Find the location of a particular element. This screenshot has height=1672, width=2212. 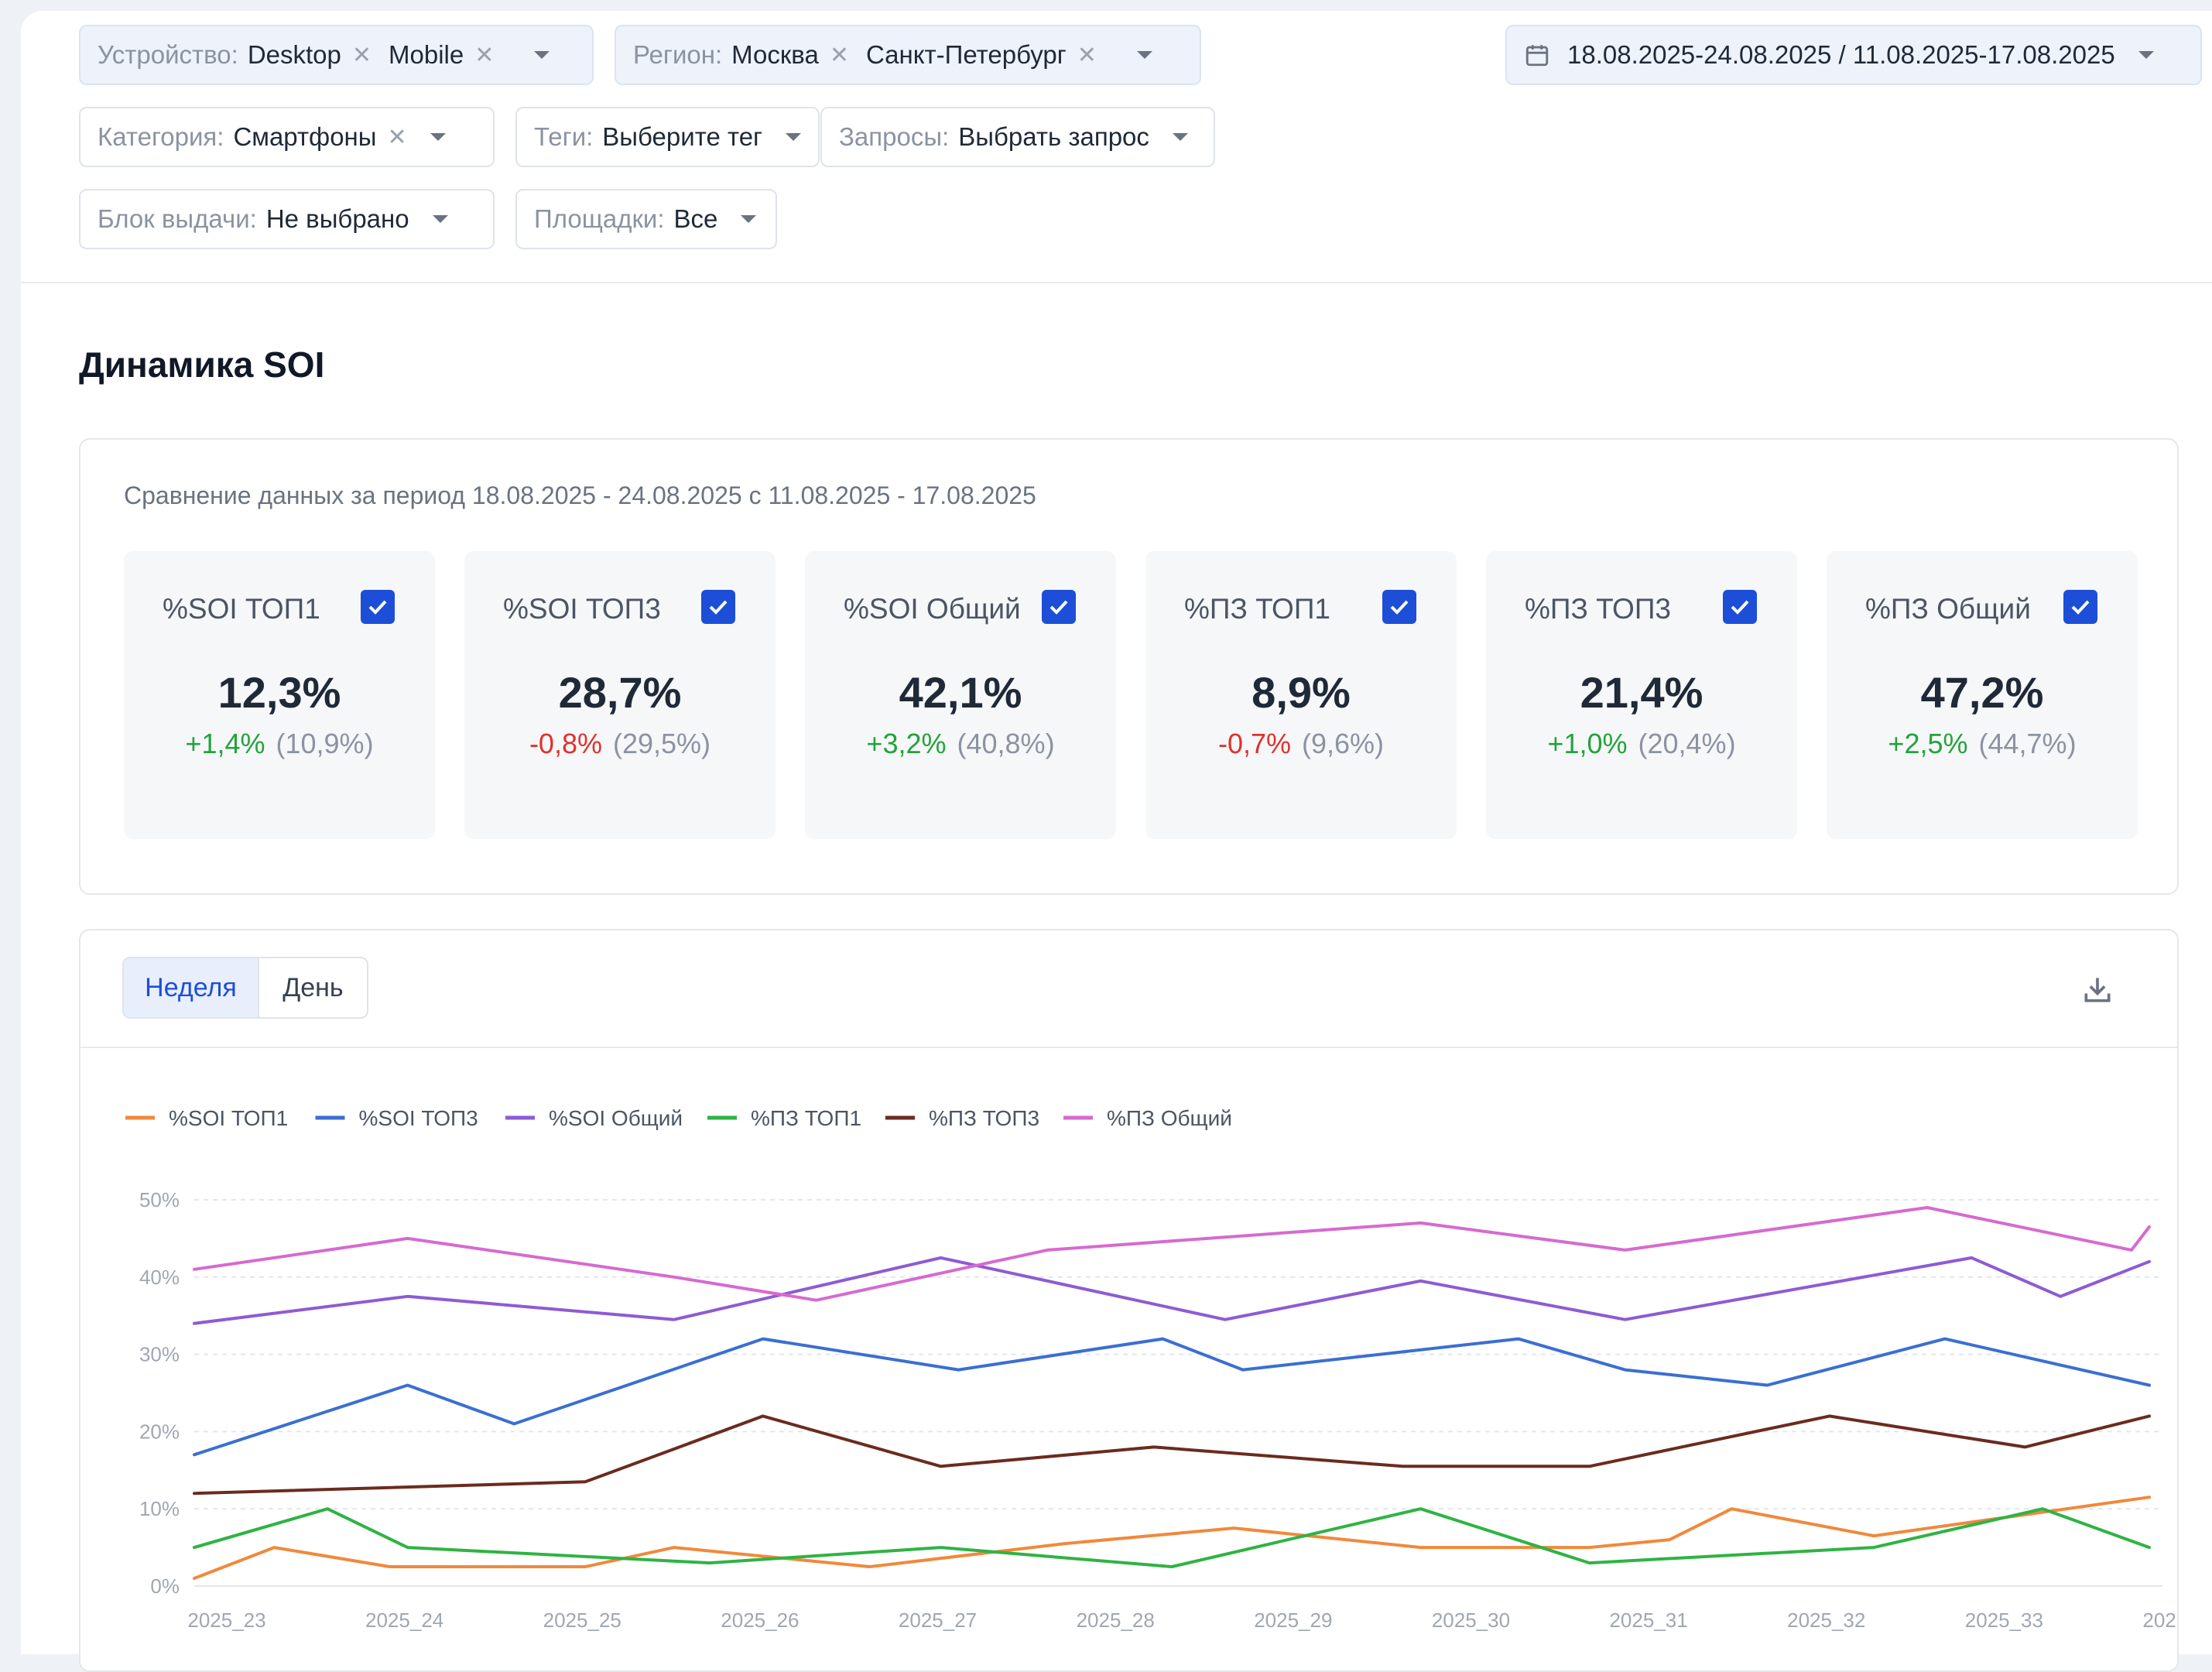

metric-value: 21,4% is located at coordinates (1642, 692).